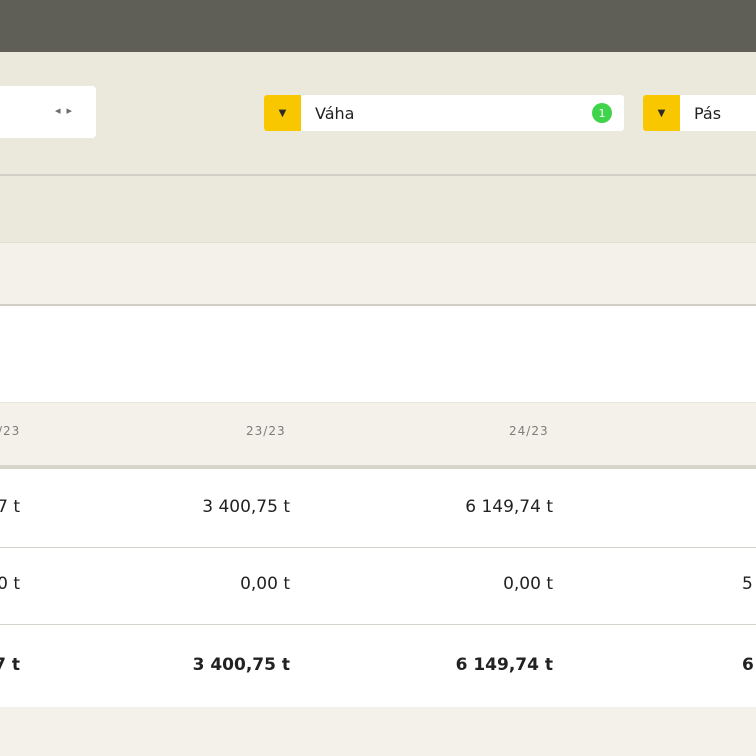 Image resolution: width=756 pixels, height=756 pixels. Describe the element at coordinates (10, 431) in the screenshot. I see `column-header: /23` at that location.